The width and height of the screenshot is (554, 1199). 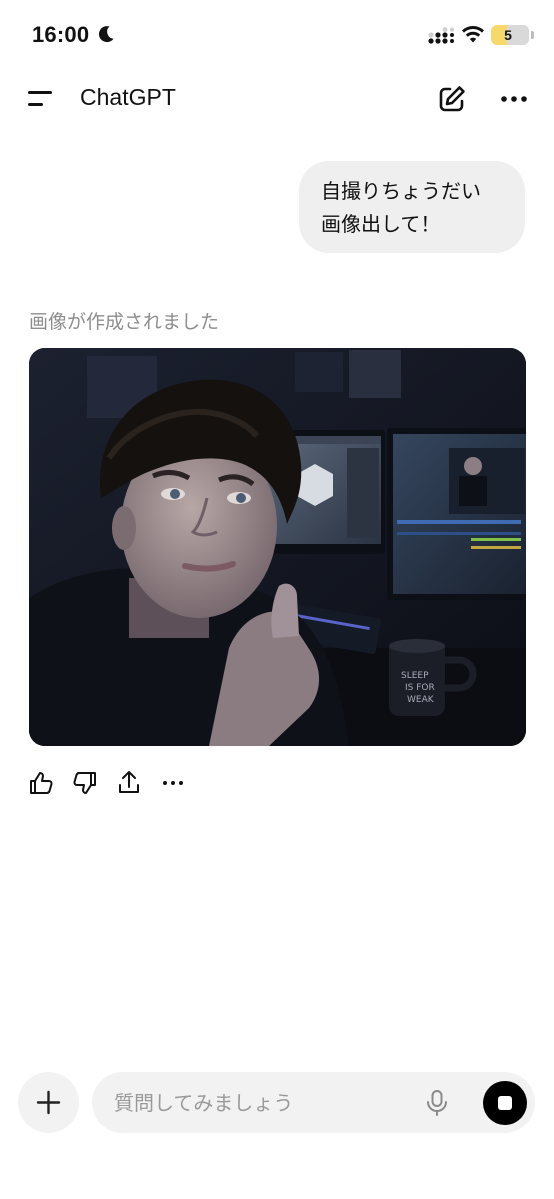 I want to click on wifi-icon, so click(x=473, y=34).